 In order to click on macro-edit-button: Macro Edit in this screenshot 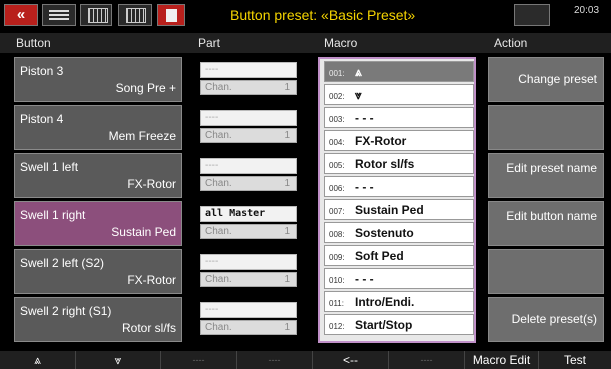, I will do `click(502, 360)`.